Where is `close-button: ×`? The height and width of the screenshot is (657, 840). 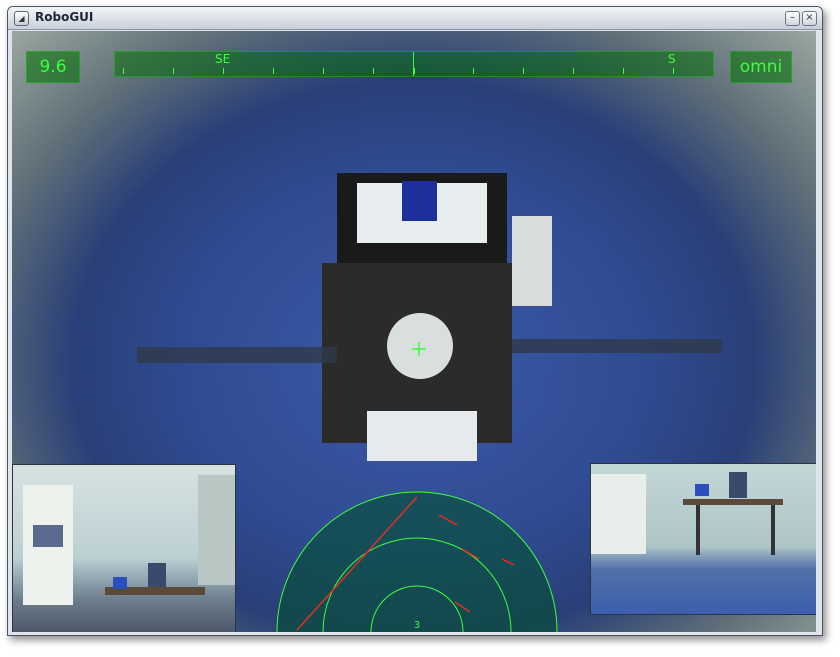
close-button: × is located at coordinates (809, 18).